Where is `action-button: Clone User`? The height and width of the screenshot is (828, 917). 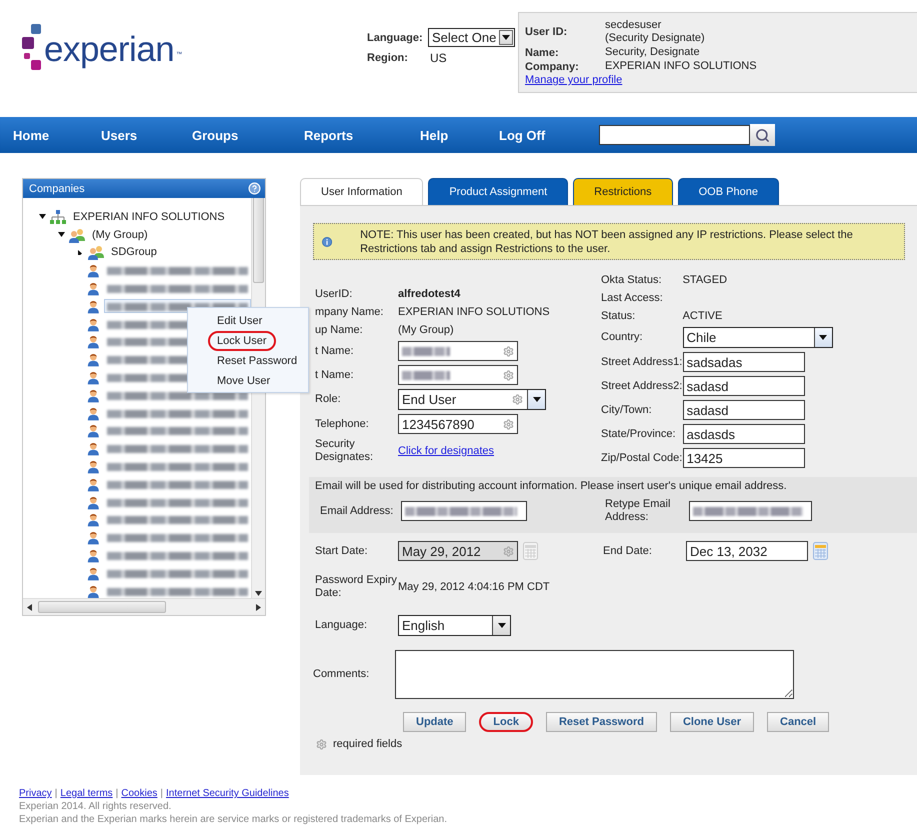 action-button: Clone User is located at coordinates (712, 722).